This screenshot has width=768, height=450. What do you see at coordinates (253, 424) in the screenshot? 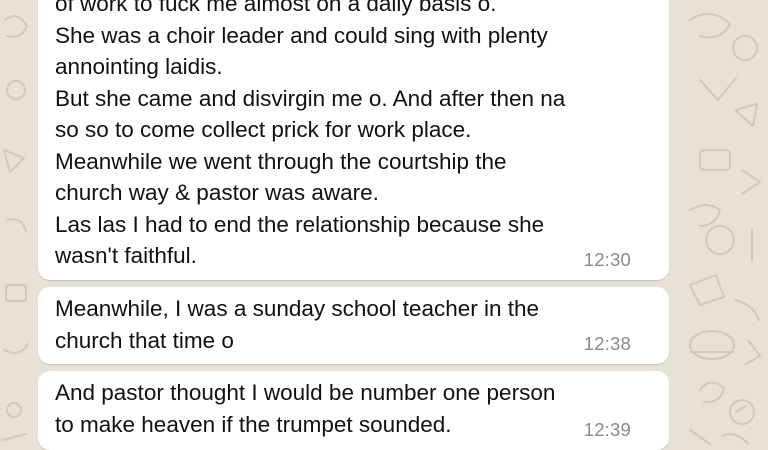
I see `message-line: to make heaven if the trumpet sounded.` at bounding box center [253, 424].